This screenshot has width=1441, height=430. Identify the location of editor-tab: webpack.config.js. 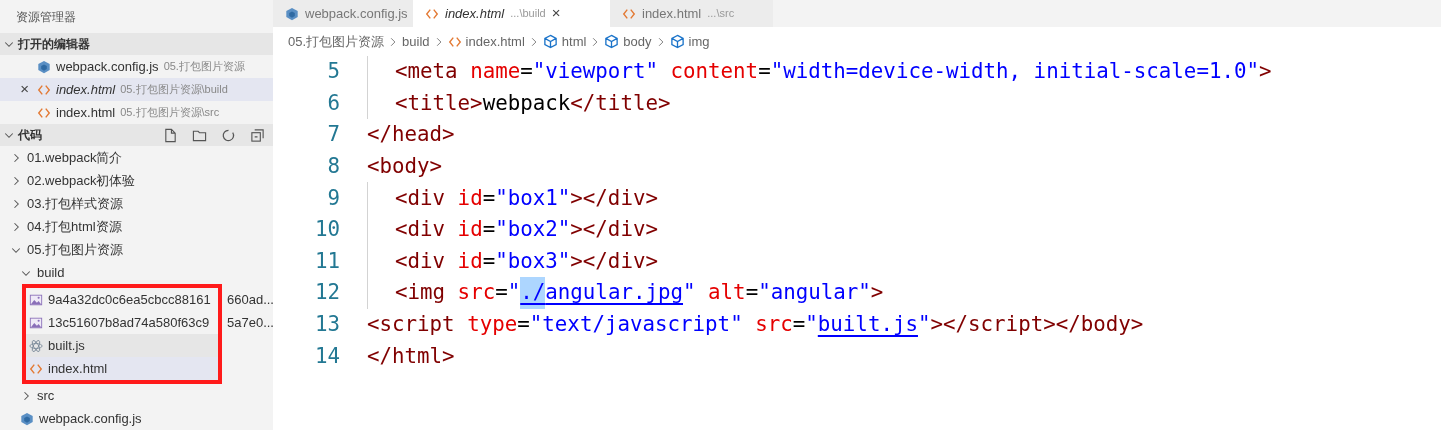
(343, 13).